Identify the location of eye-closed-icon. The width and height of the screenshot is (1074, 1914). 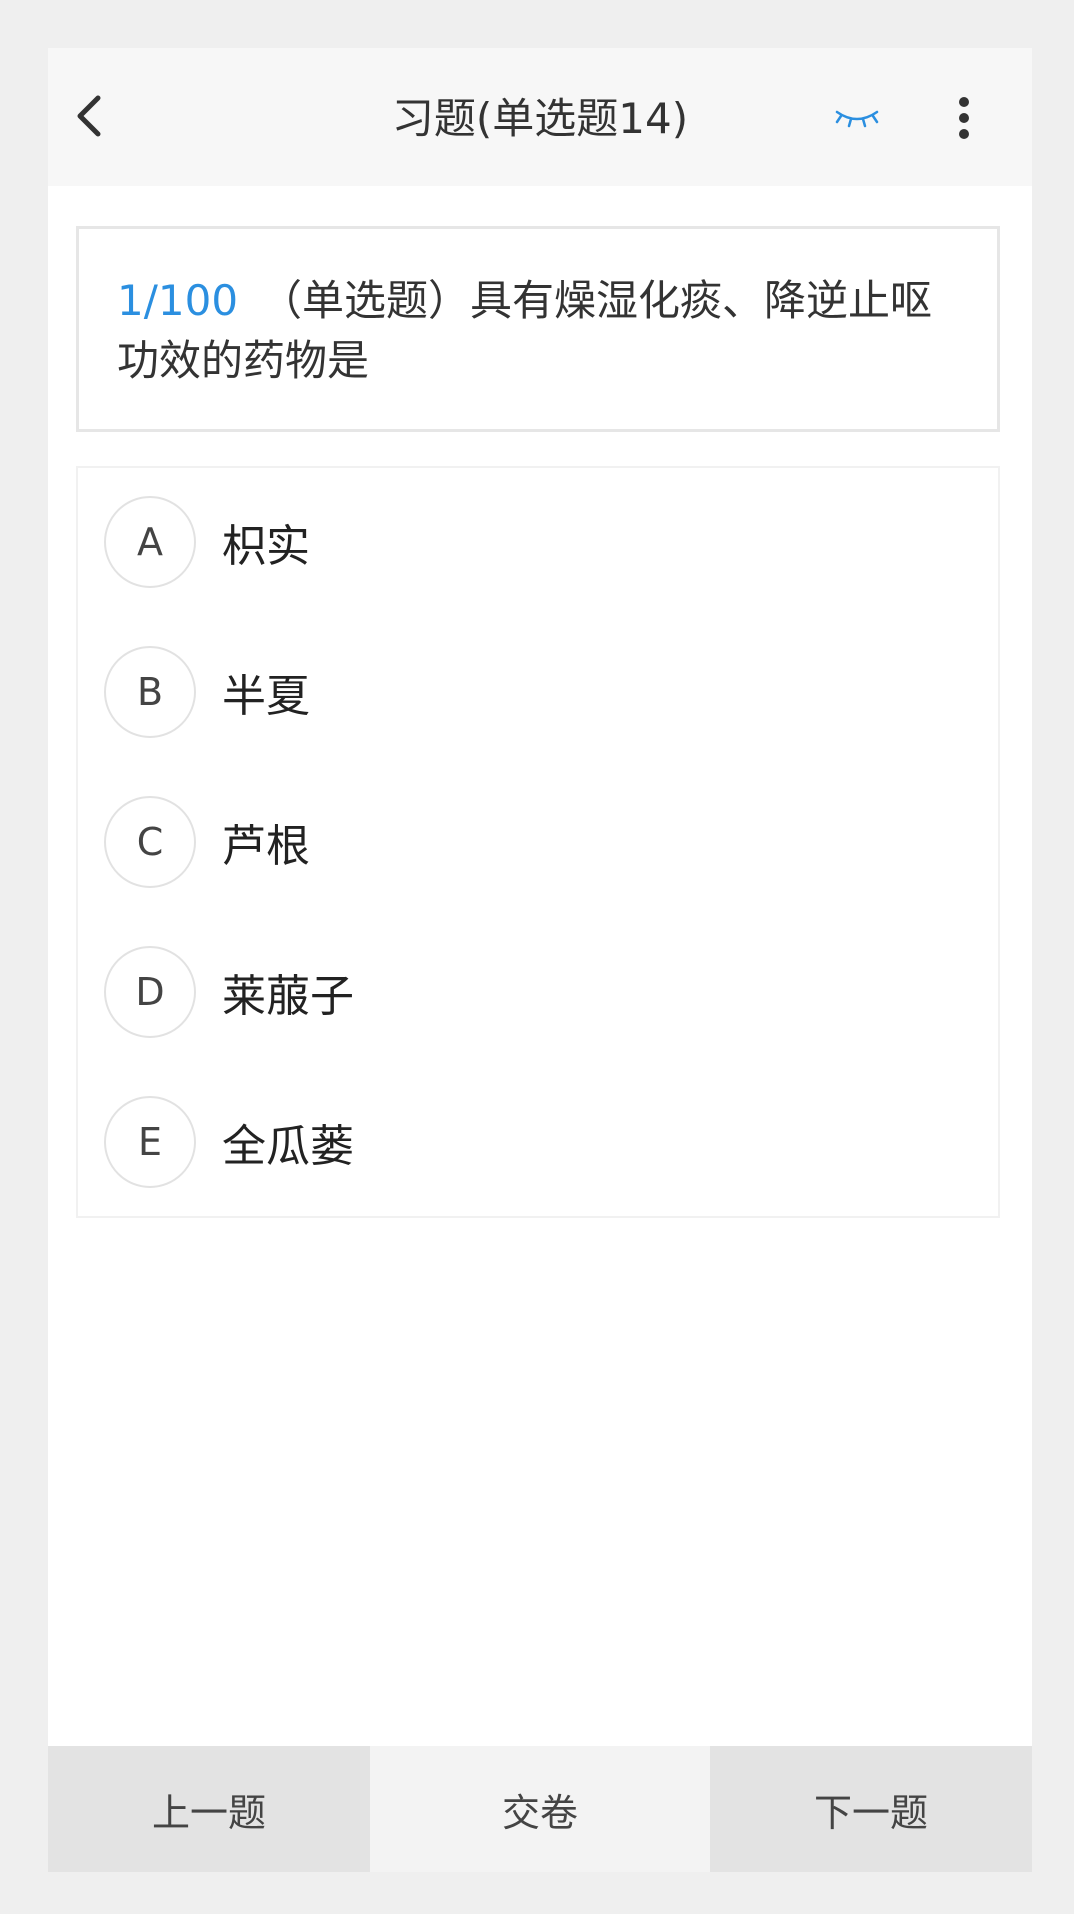
(857, 119).